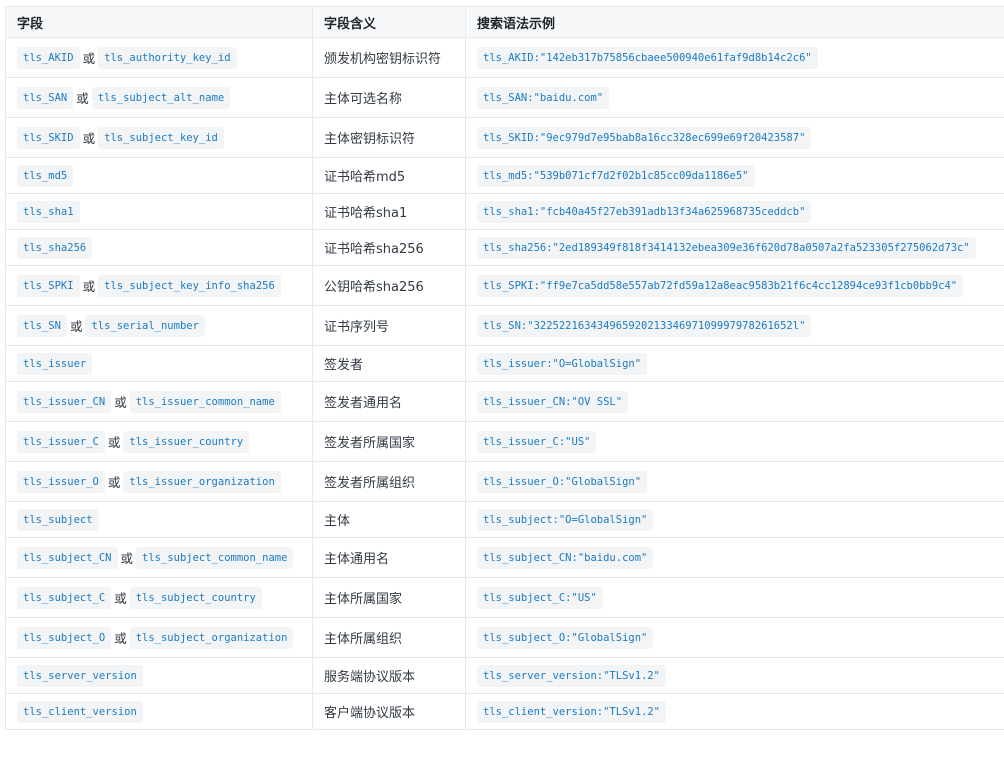  Describe the element at coordinates (734, 481) in the screenshot. I see `example-cell: tls_issuer_O:"GlobalSign"` at that location.